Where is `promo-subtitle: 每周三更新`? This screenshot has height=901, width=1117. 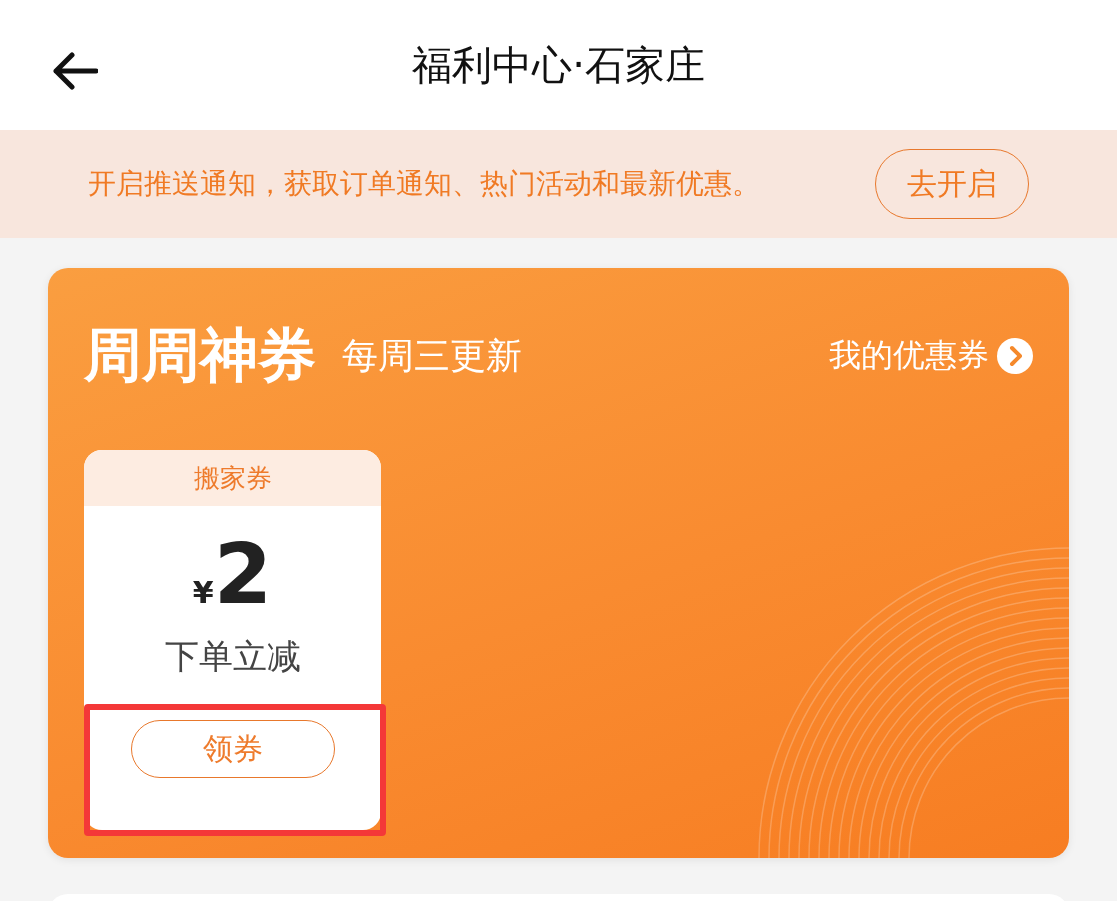
promo-subtitle: 每周三更新 is located at coordinates (432, 355).